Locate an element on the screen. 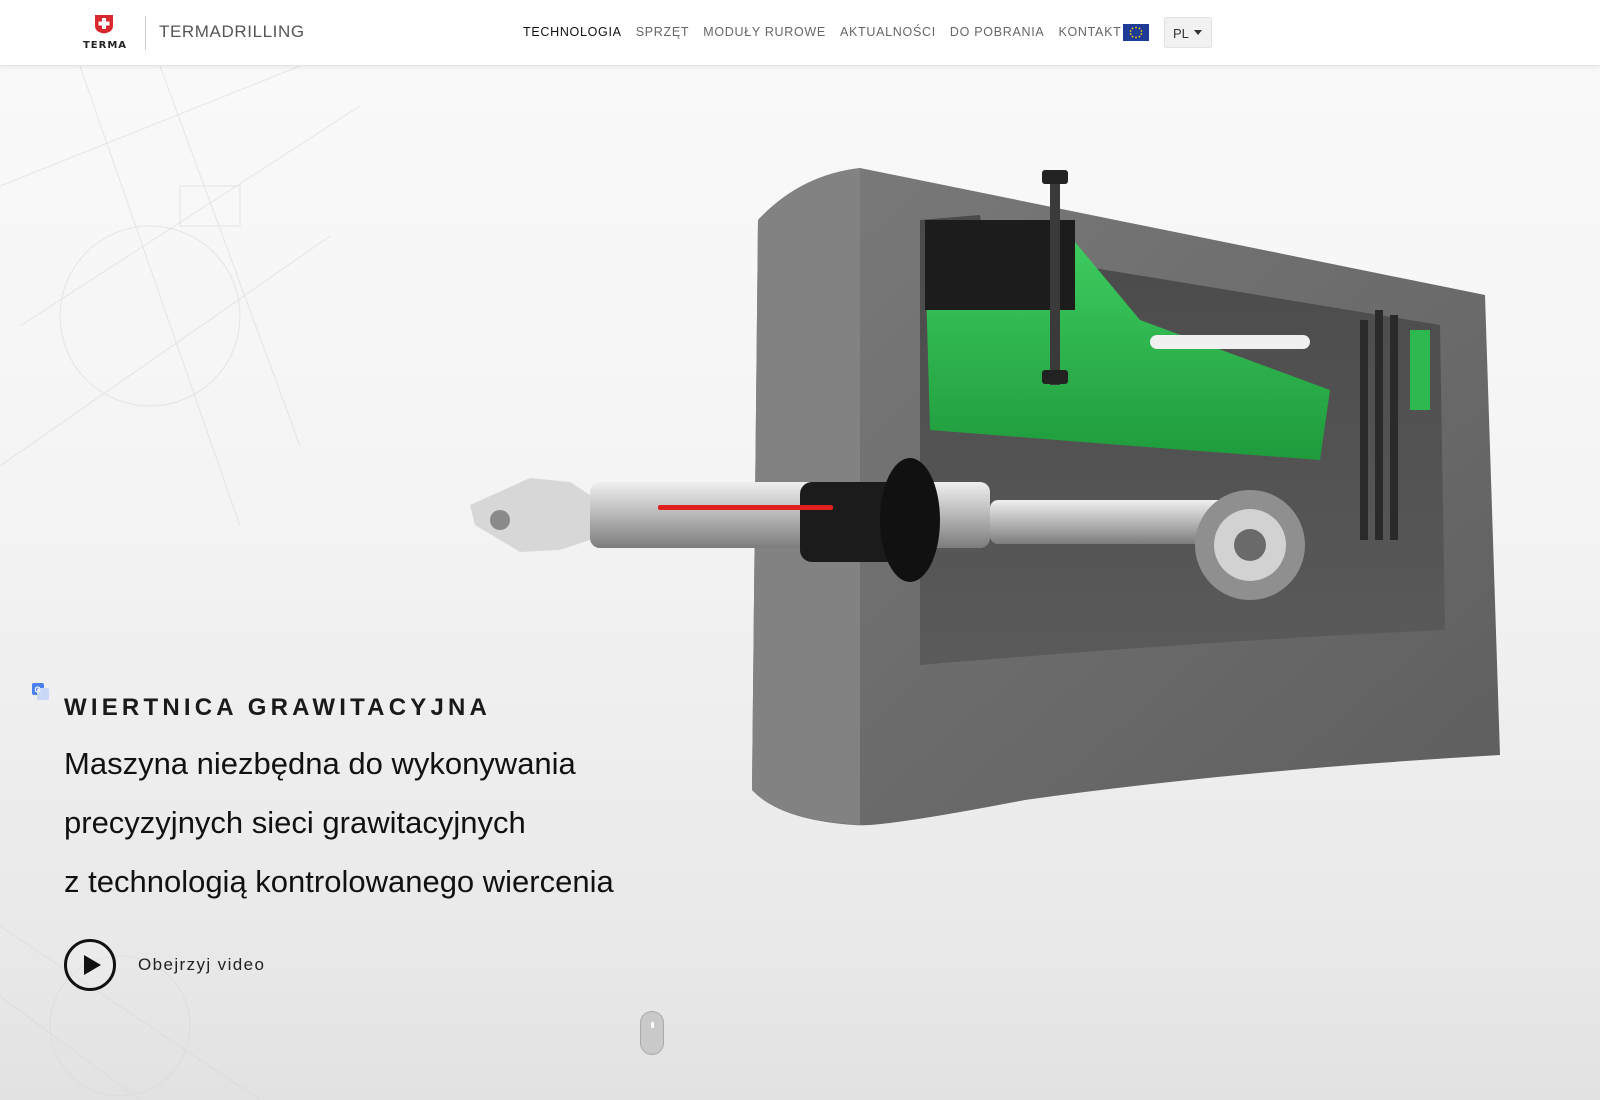 Image resolution: width=1600 pixels, height=1100 pixels. watch-video-link: Obejrzyj video is located at coordinates (164, 965).